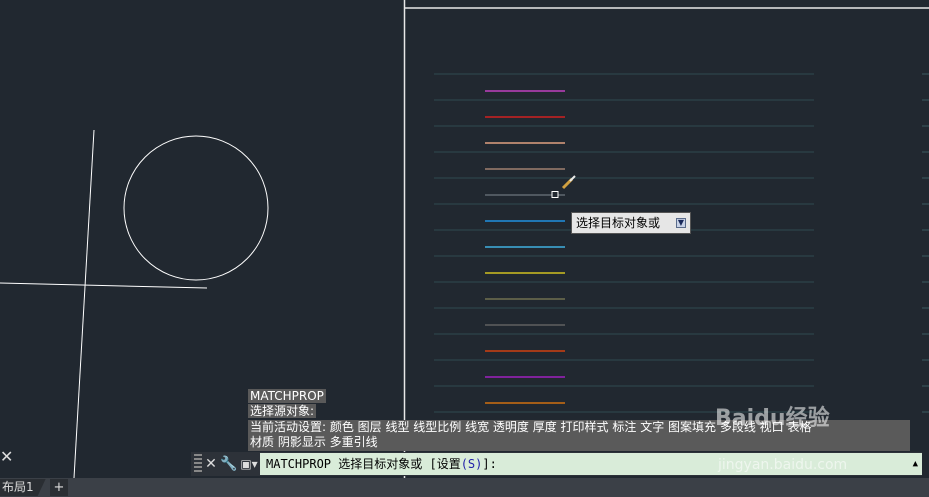 Image resolution: width=929 pixels, height=497 pixels. I want to click on horizontal-line, so click(104, 285).